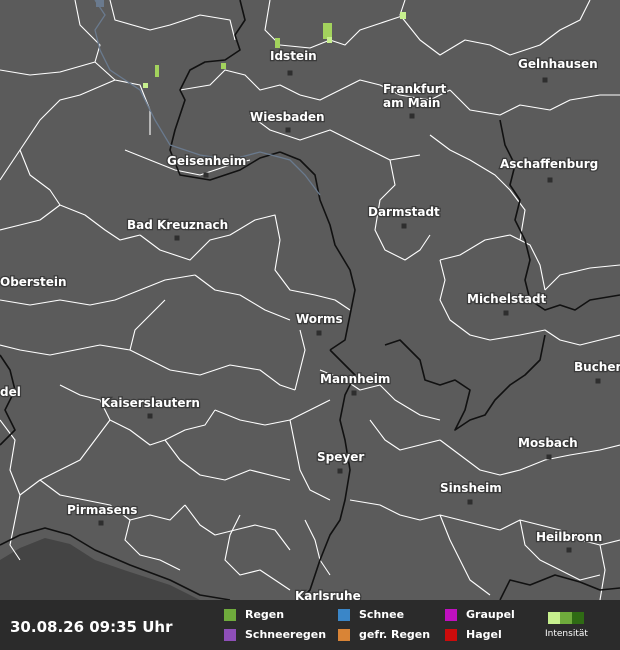  What do you see at coordinates (597, 367) in the screenshot?
I see `city-label-bucher: Bucher` at bounding box center [597, 367].